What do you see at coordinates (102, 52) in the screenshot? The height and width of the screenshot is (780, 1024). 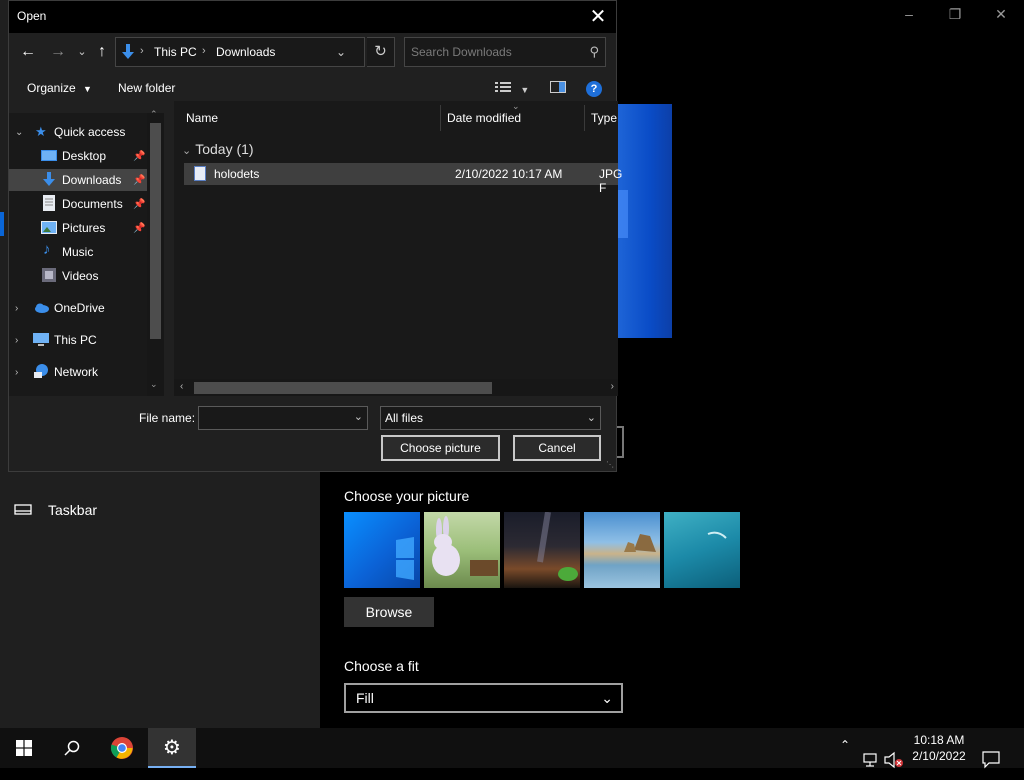 I see `up-button: ↑` at bounding box center [102, 52].